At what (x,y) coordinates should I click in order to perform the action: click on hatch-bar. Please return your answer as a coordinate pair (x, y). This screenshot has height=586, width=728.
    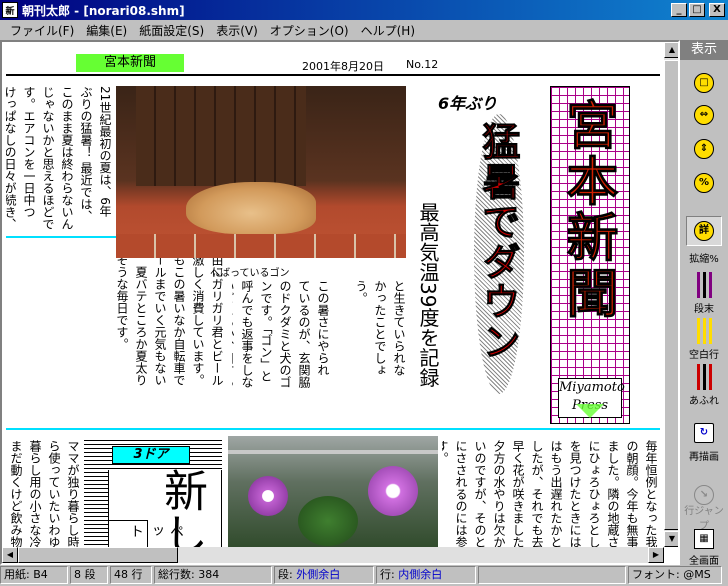
    Looking at the image, I should click on (96, 495).